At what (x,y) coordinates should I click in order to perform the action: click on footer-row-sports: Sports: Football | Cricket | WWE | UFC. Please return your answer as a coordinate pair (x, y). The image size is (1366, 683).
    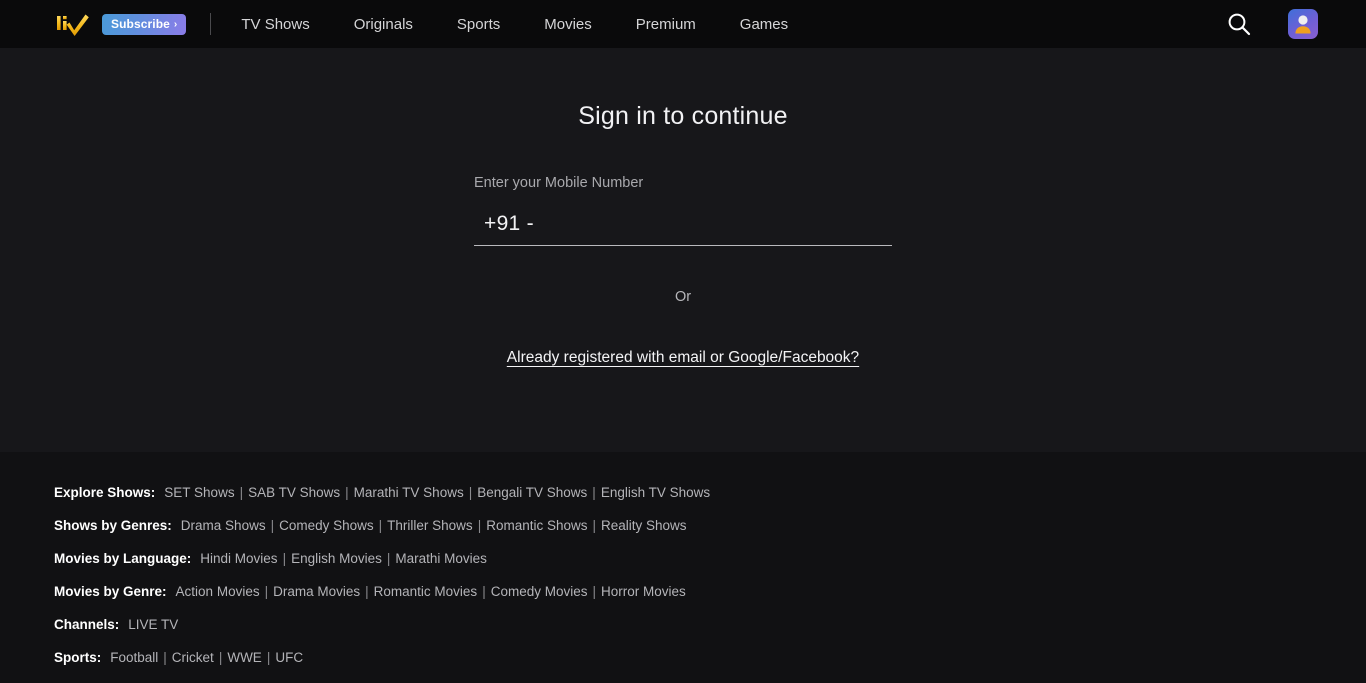
    Looking at the image, I should click on (710, 666).